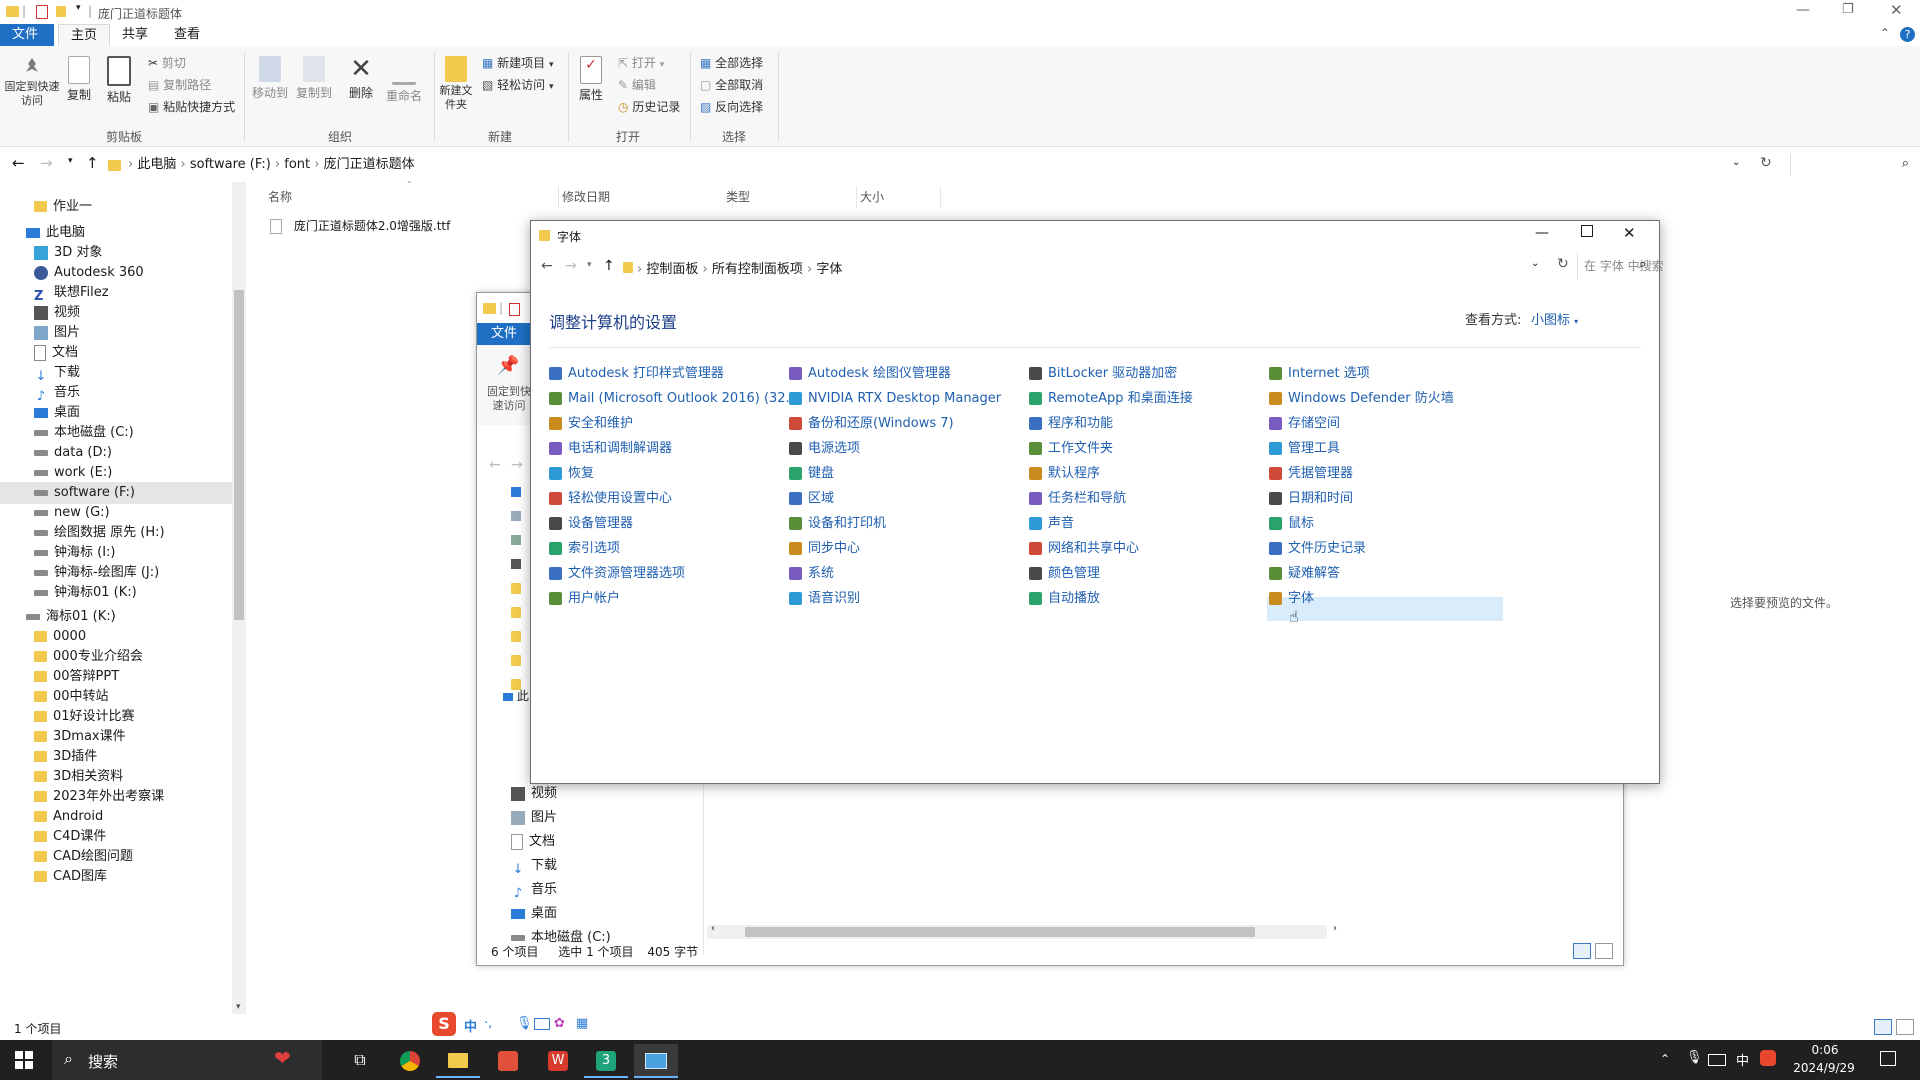  Describe the element at coordinates (713, 928) in the screenshot. I see `scroll-left-icon: ‹` at that location.